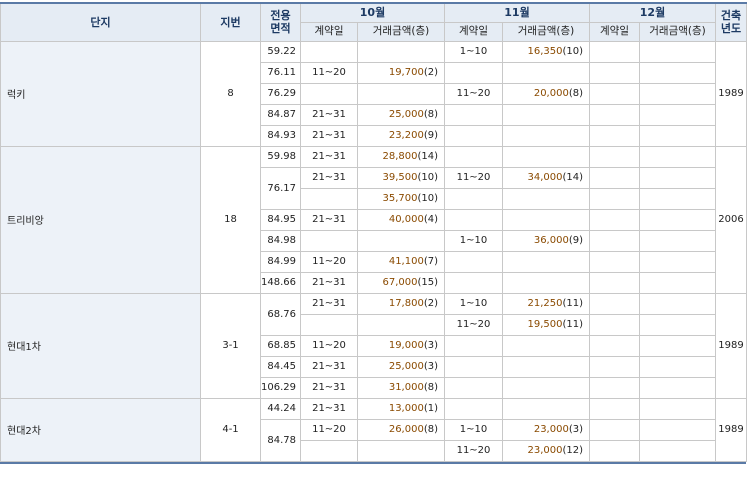 Image resolution: width=750 pixels, height=485 pixels. I want to click on area-value: 84.78, so click(280, 440).